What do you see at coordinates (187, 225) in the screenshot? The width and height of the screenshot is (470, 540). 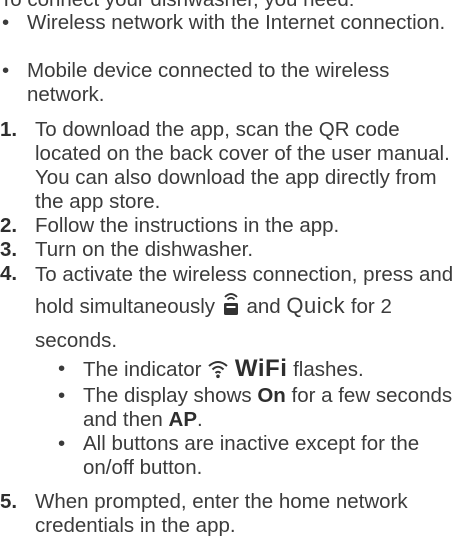 I see `step-text: Follow the instructions in the app.` at bounding box center [187, 225].